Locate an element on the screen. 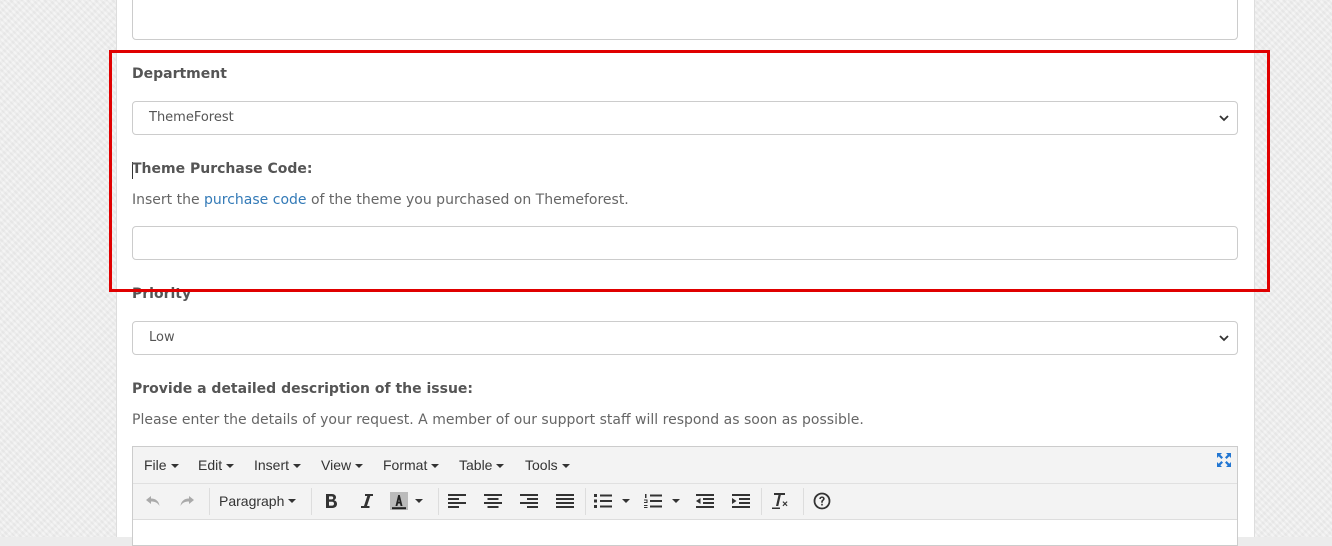 This screenshot has height=546, width=1332. redo-icon is located at coordinates (187, 501).